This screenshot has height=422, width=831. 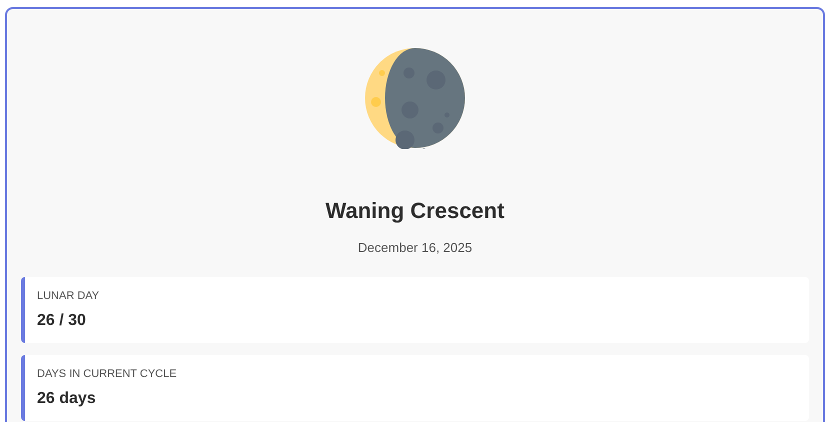 I want to click on stat-value: 26 days, so click(x=67, y=399).